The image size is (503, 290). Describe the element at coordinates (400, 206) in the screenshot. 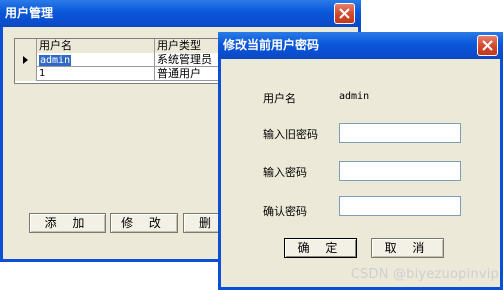

I see `confirm-password-input` at that location.